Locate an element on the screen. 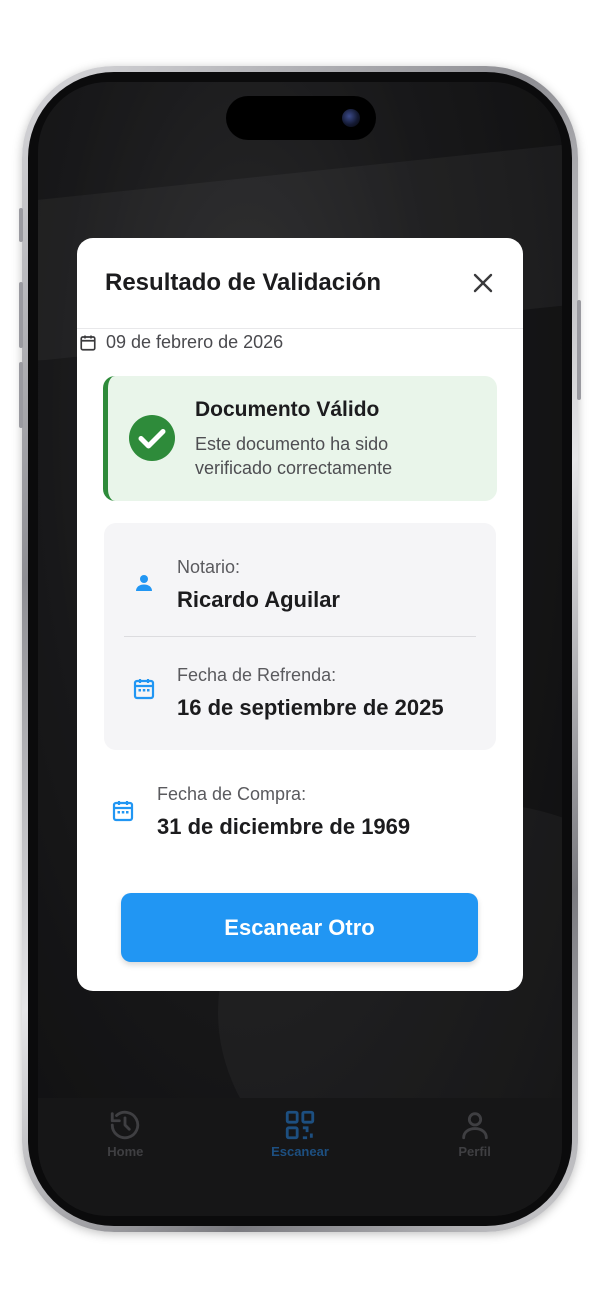 The height and width of the screenshot is (1299, 600). close-button is located at coordinates (483, 283).